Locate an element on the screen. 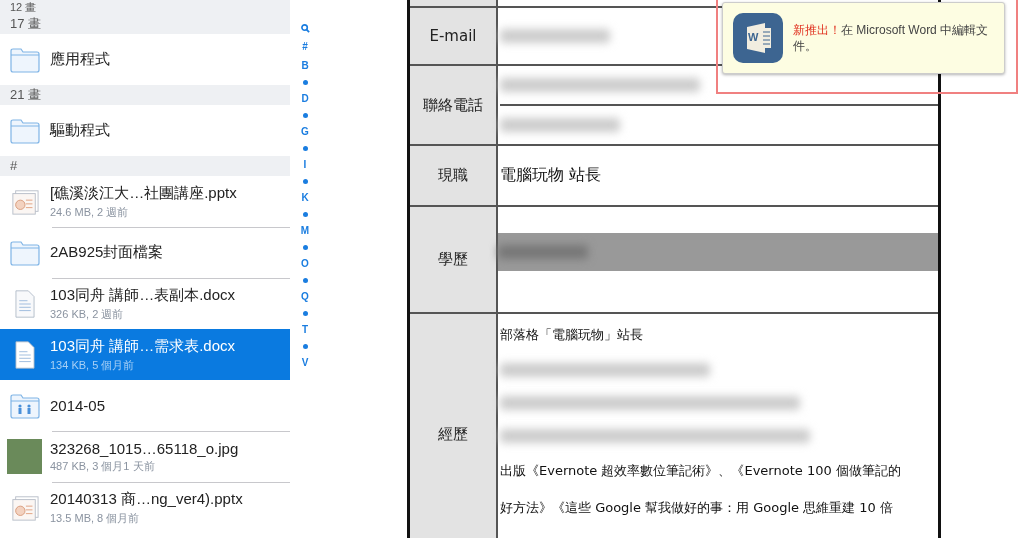  index-letter: # is located at coordinates (305, 47).